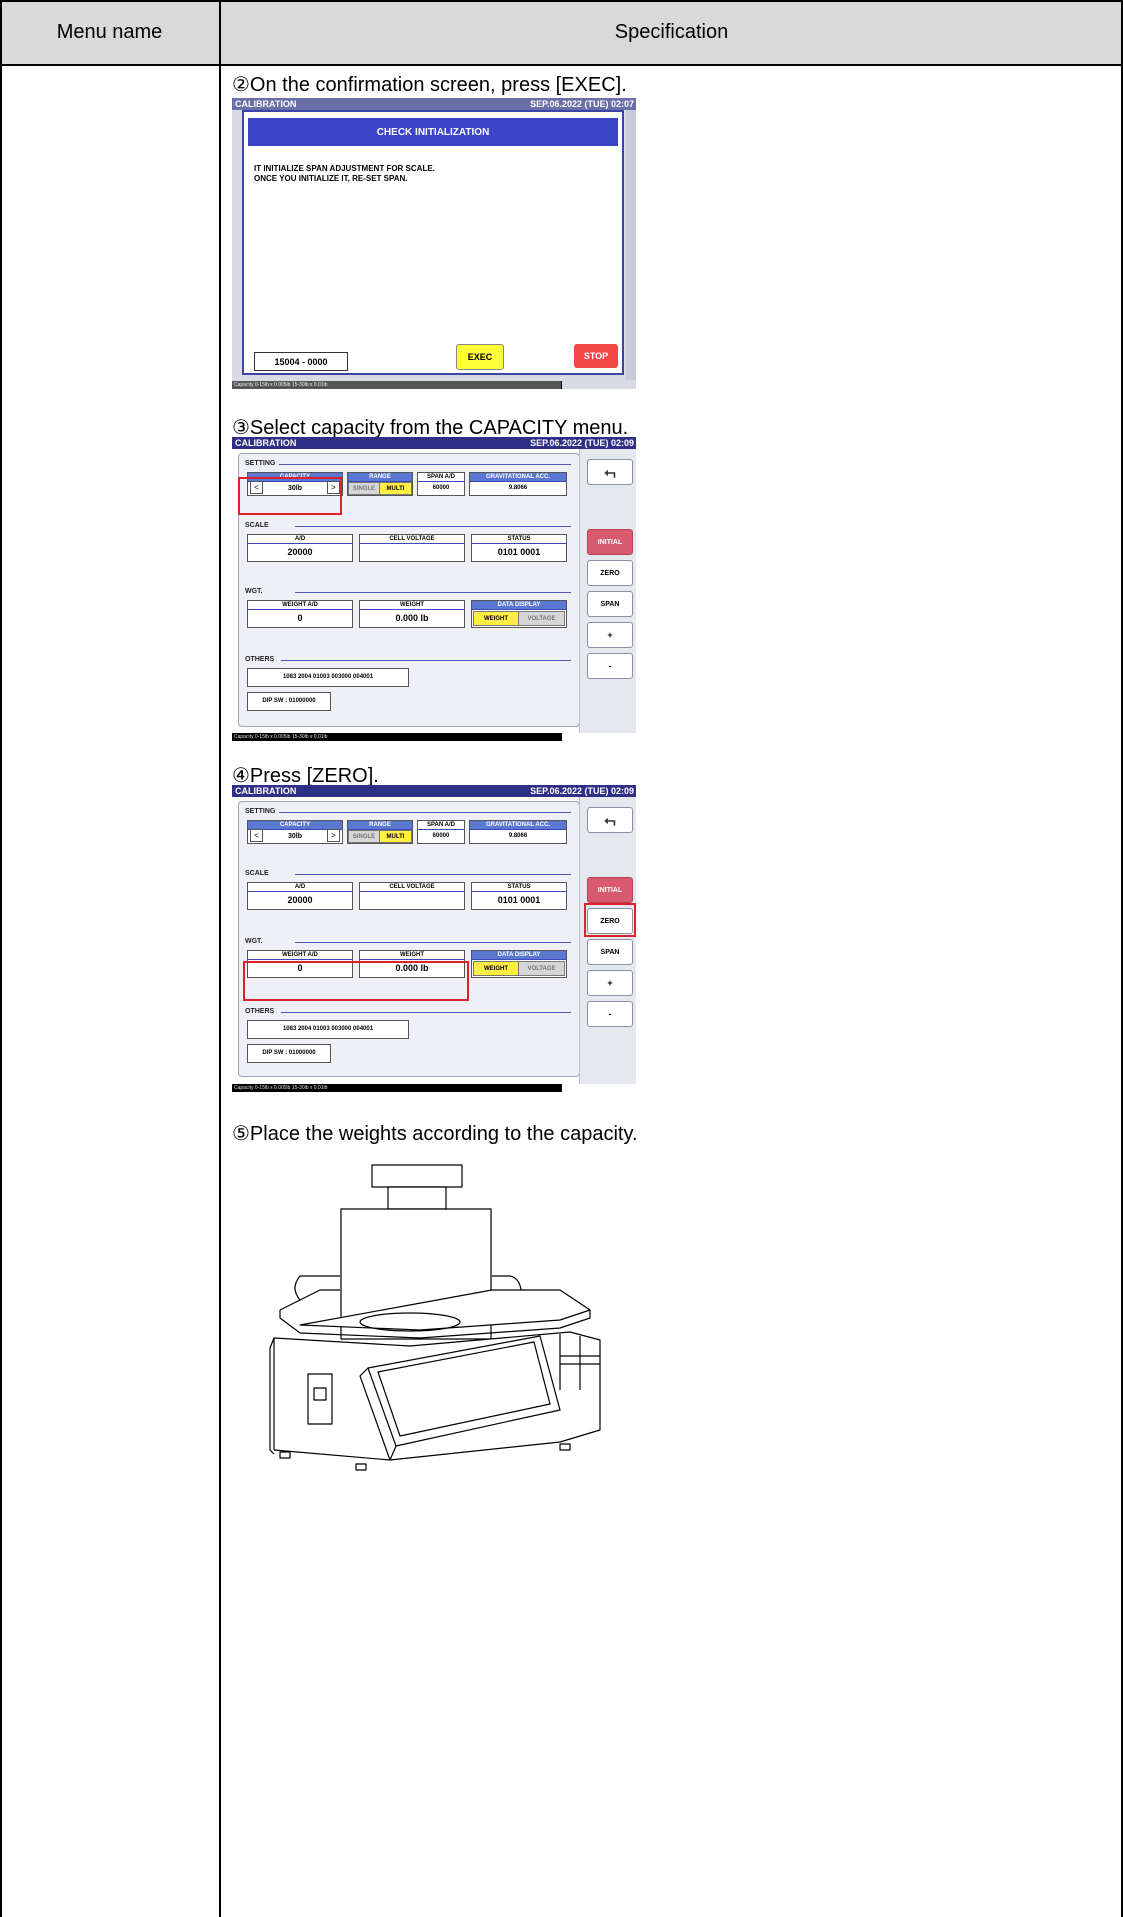 Image resolution: width=1123 pixels, height=1917 pixels. What do you see at coordinates (596, 356) in the screenshot?
I see `stop-button: STOP` at bounding box center [596, 356].